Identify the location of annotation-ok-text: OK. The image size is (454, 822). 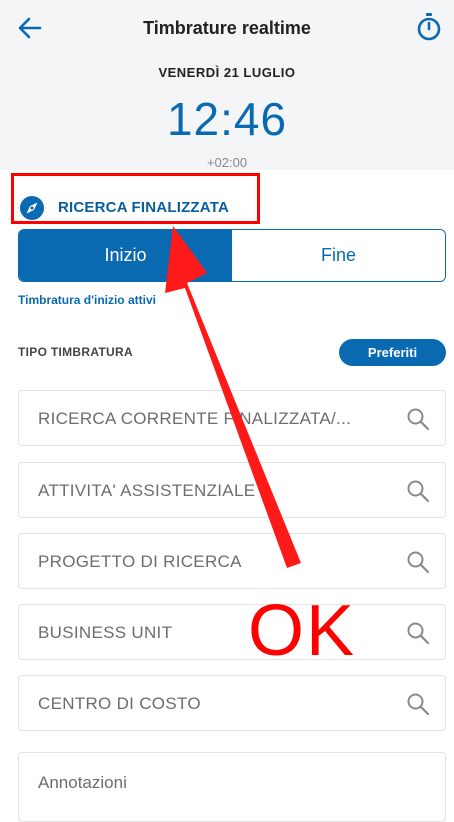
(302, 631).